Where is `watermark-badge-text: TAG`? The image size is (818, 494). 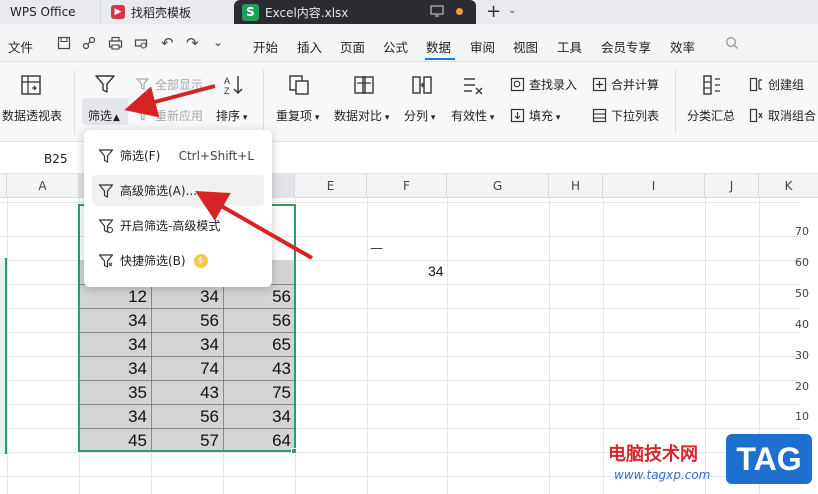
watermark-badge-text: TAG is located at coordinates (769, 458).